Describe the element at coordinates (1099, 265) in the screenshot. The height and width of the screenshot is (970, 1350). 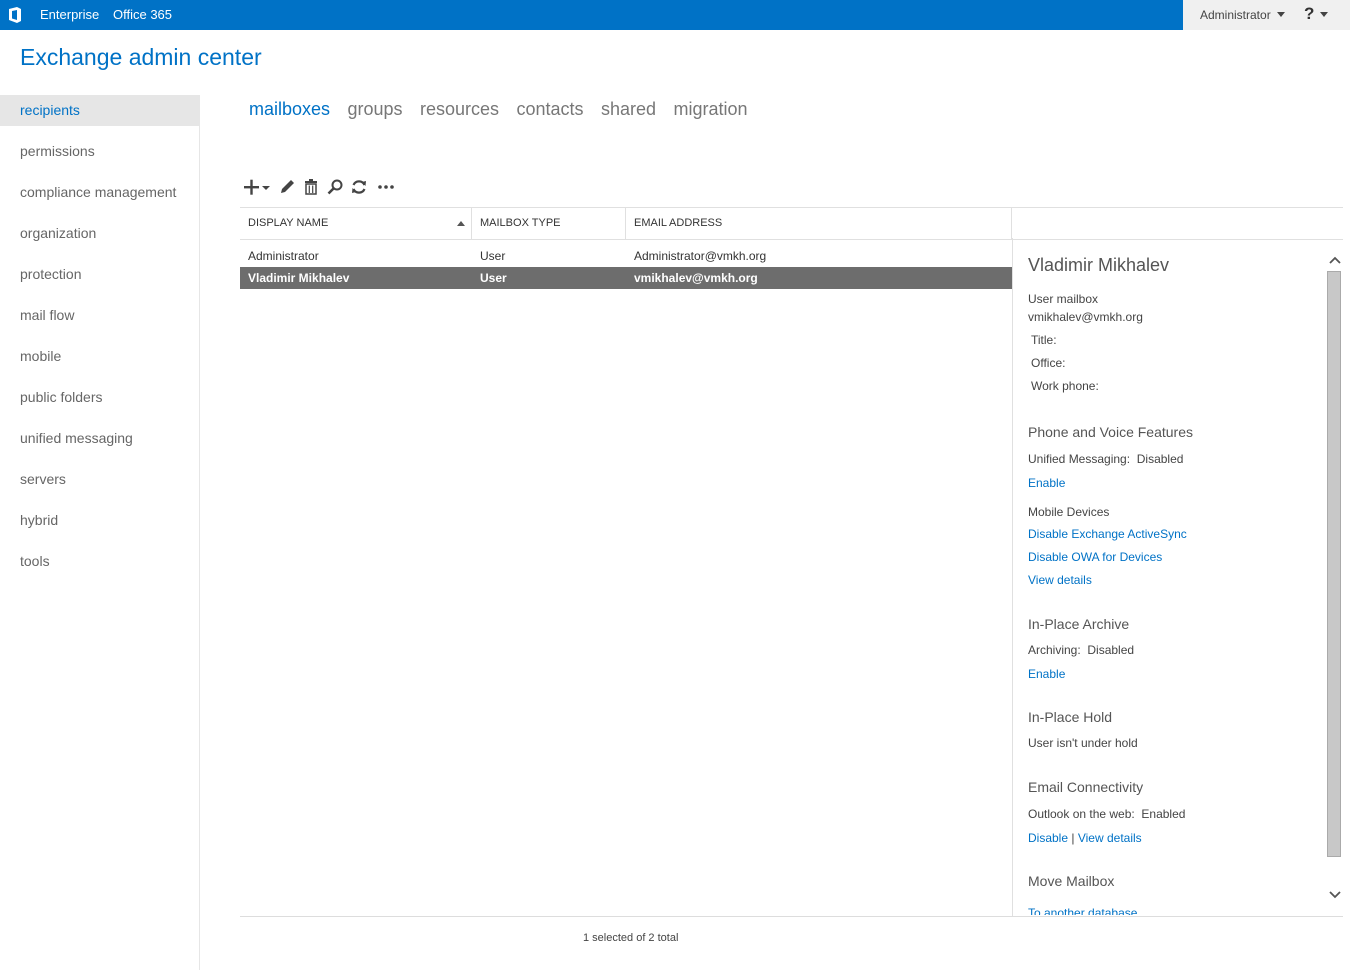
I see `details-name: Vladimir Mikhalev` at that location.